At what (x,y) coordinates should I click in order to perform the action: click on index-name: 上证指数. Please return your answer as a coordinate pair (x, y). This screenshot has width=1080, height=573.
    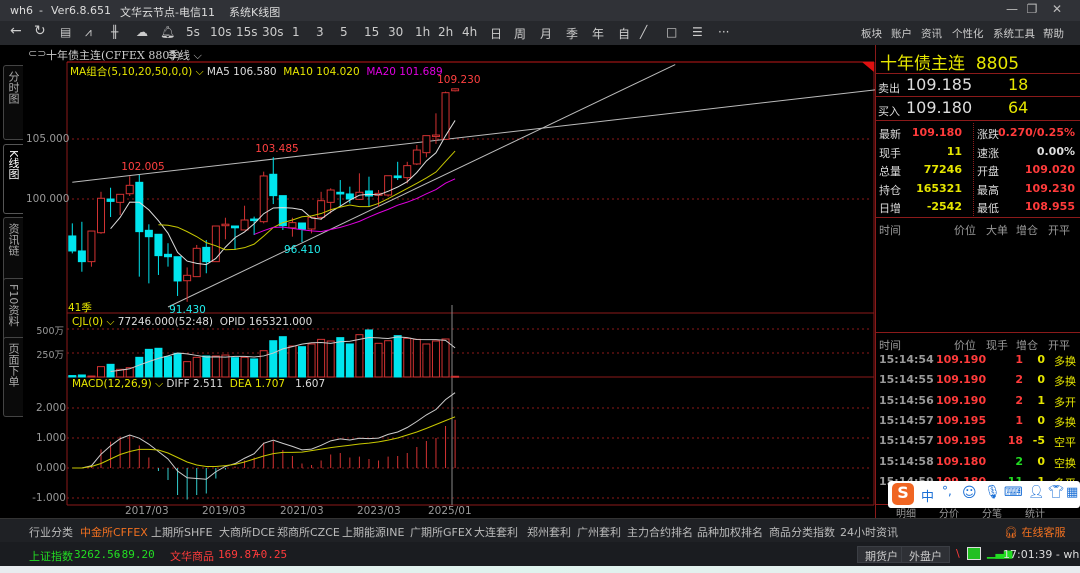
    Looking at the image, I should click on (51, 556).